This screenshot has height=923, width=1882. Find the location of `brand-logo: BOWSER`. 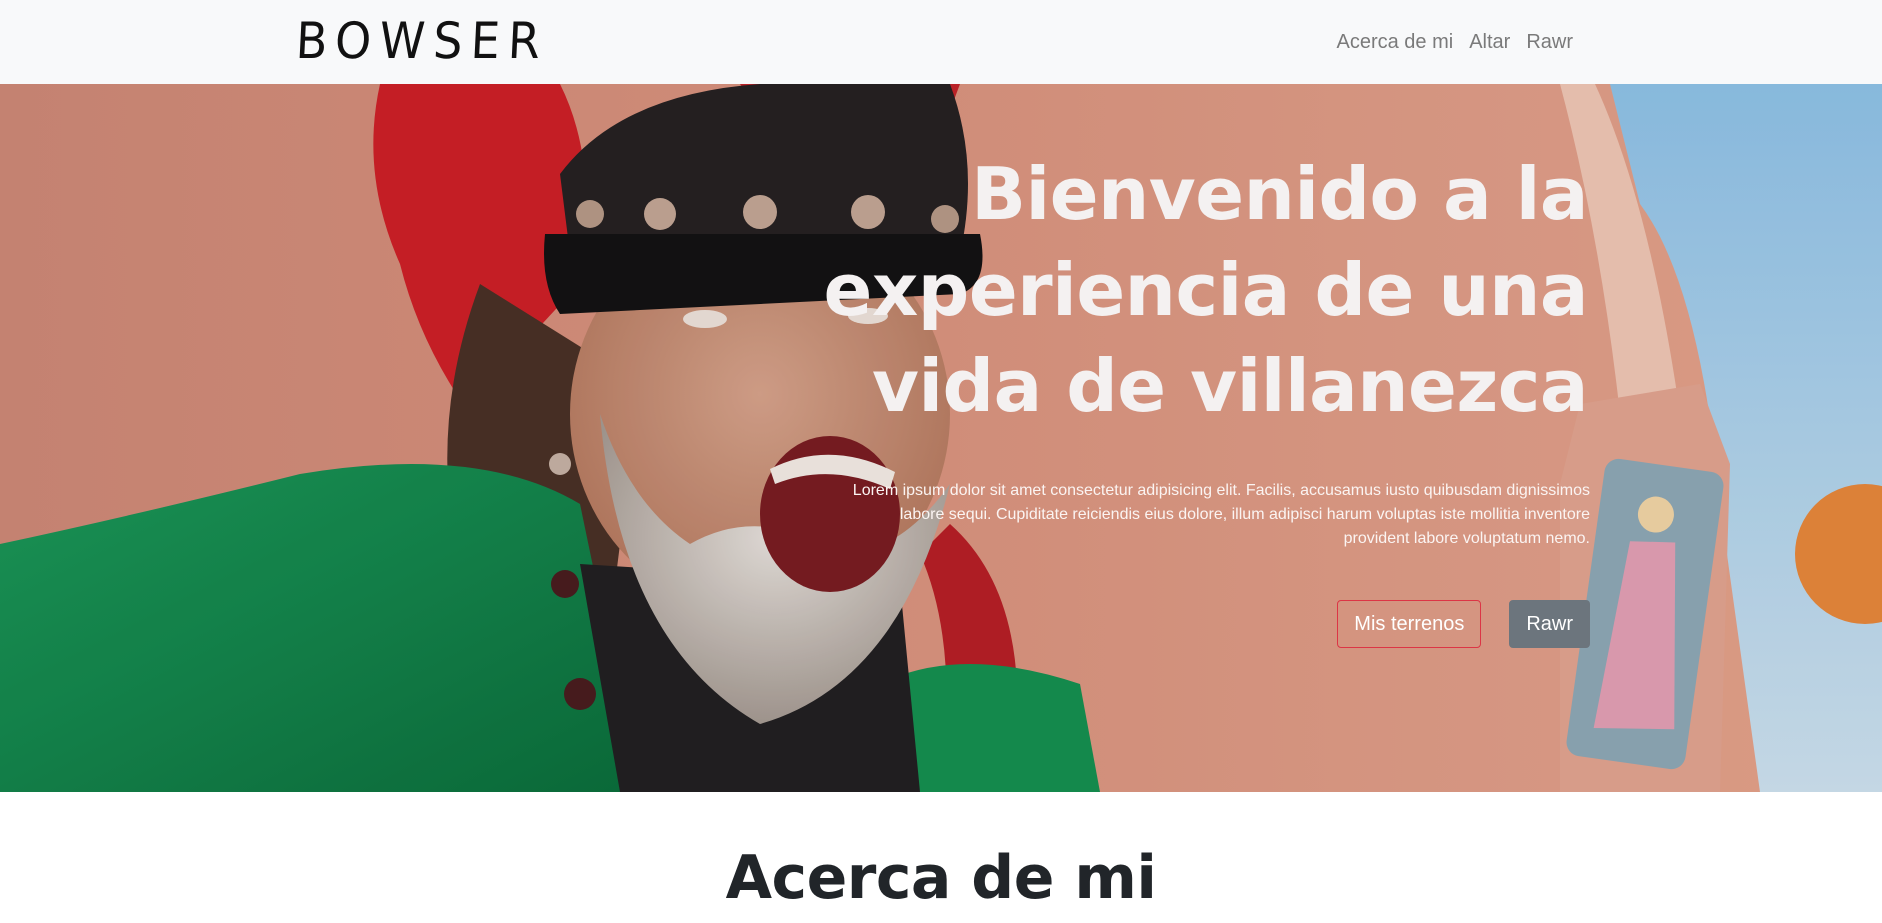

brand-logo: BOWSER is located at coordinates (422, 41).